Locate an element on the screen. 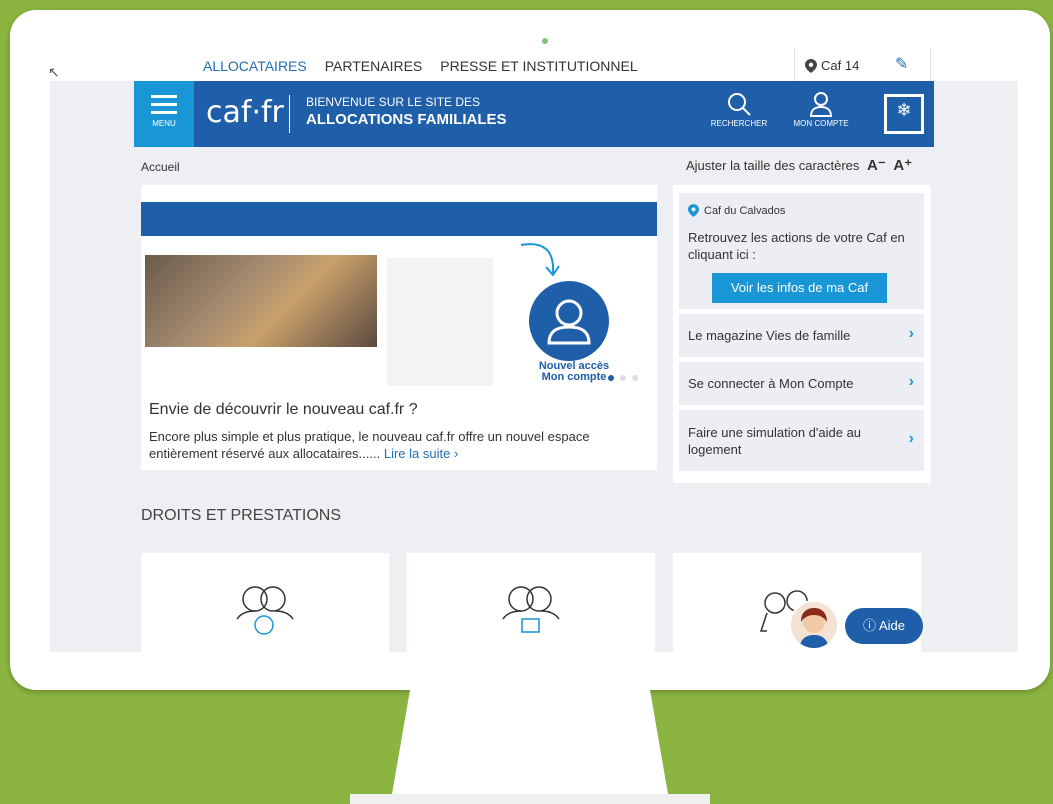 The image size is (1053, 804). menu-label: MENU is located at coordinates (164, 123).